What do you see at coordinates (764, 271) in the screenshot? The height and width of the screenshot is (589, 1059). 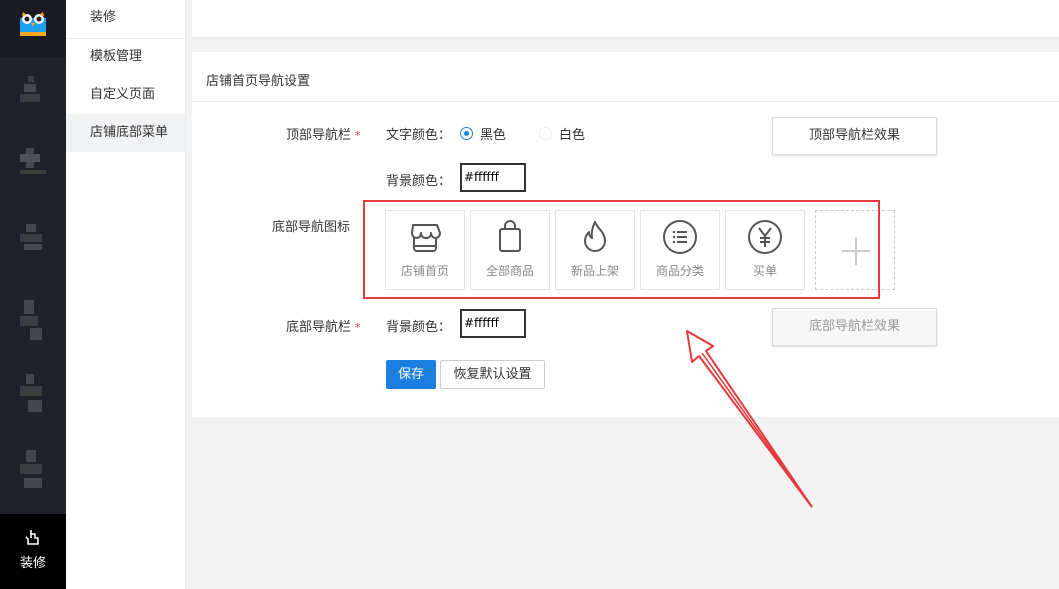 I see `icon-card-pay-label: 买单` at bounding box center [764, 271].